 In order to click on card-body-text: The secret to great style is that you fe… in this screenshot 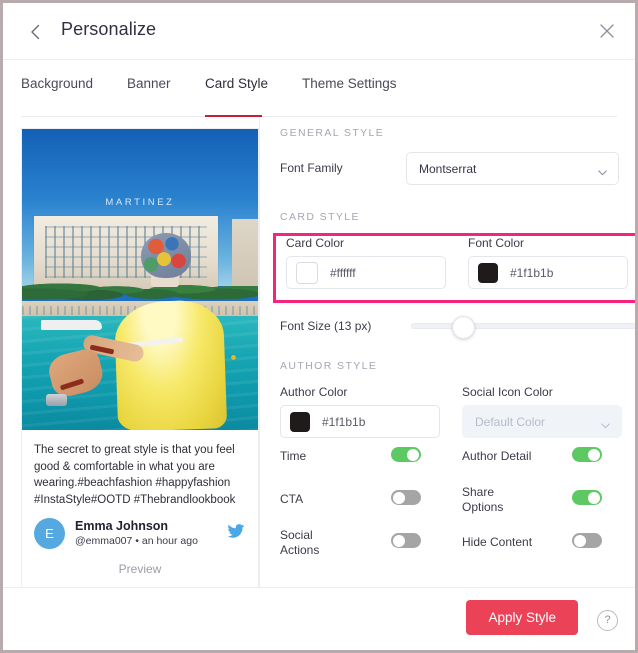, I will do `click(135, 475)`.